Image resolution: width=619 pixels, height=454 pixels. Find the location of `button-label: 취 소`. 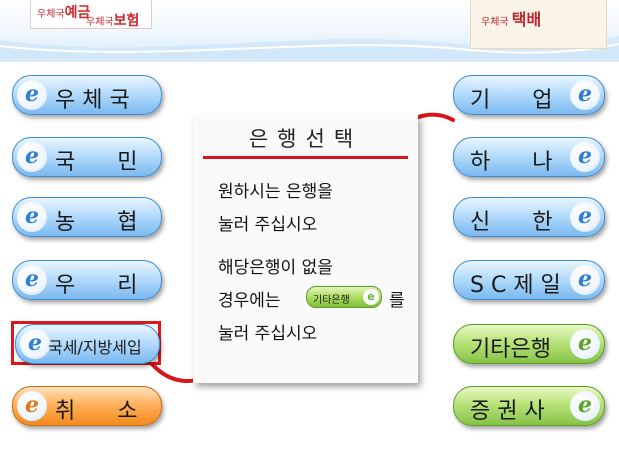

button-label: 취 소 is located at coordinates (96, 411).